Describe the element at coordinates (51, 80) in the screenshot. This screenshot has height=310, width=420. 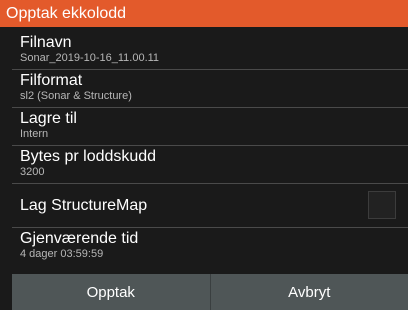
I see `file-format-label: Filformat` at that location.